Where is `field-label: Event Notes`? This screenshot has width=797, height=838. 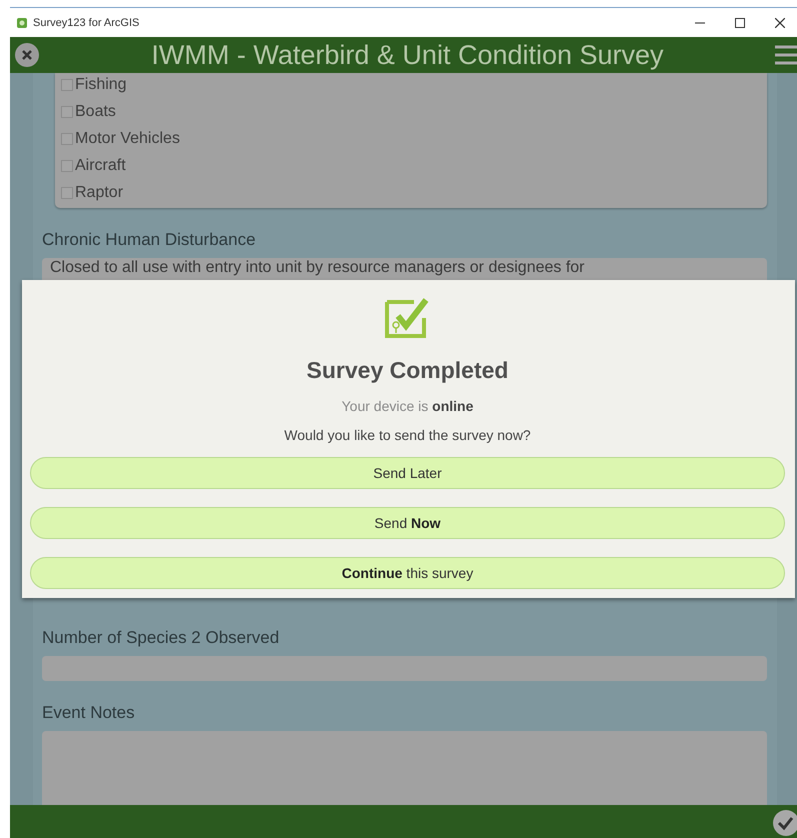 field-label: Event Notes is located at coordinates (88, 713).